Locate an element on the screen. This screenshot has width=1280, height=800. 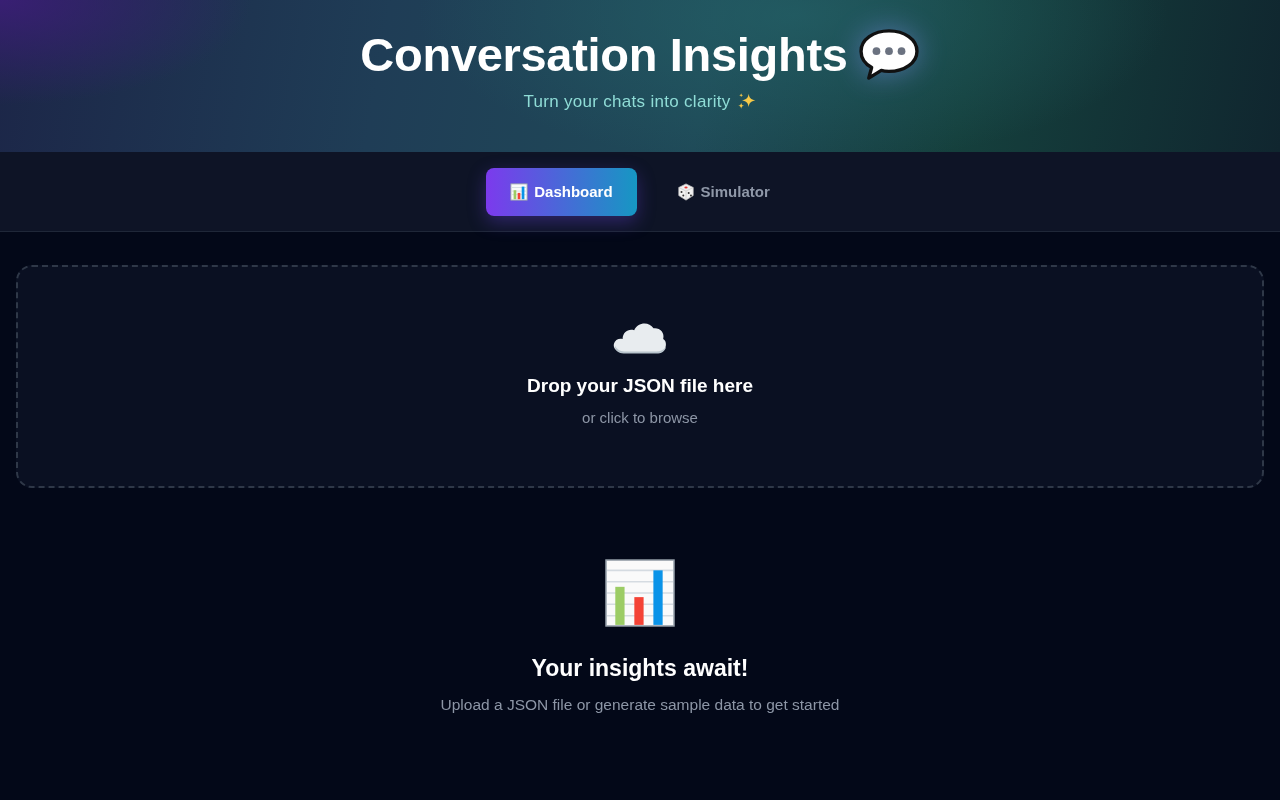
app-title: Conversation Insights is located at coordinates (604, 55).